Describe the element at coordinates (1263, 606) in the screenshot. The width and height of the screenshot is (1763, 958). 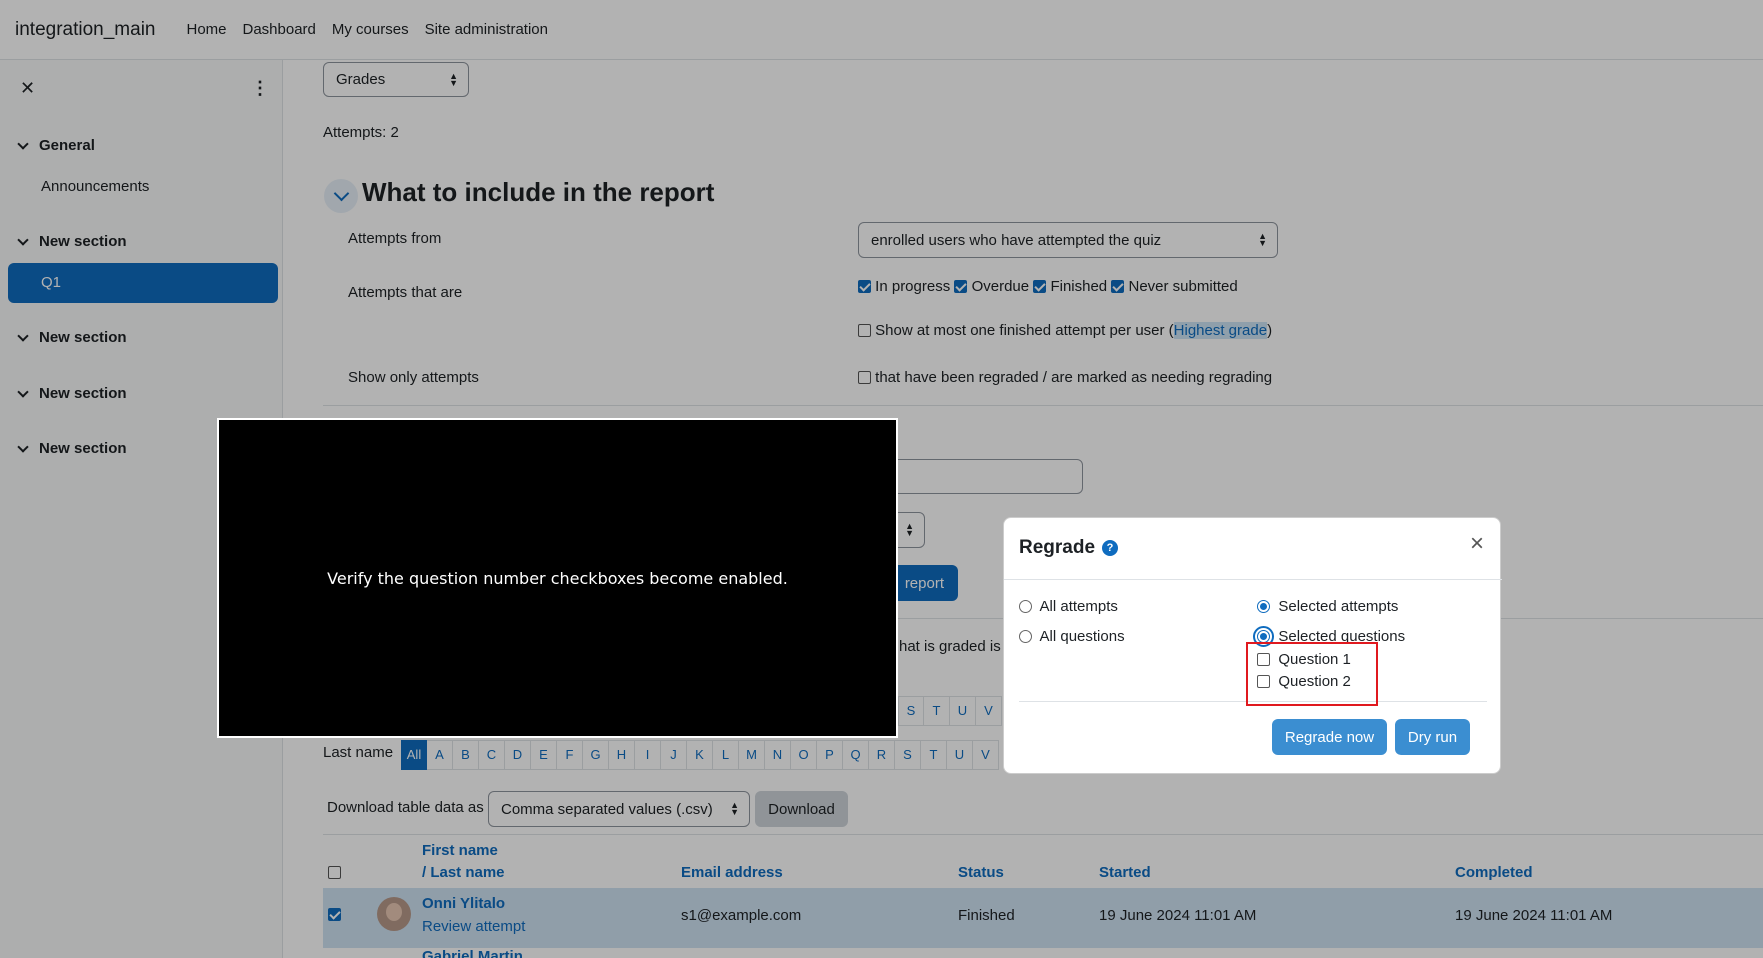
I see `selected-attempts-radio` at that location.